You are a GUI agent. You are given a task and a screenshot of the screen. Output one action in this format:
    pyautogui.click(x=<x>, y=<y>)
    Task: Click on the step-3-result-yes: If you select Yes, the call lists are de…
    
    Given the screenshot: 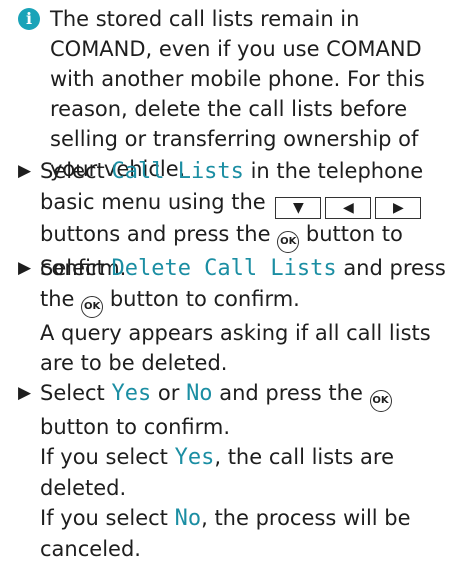 What is the action you would take?
    pyautogui.click(x=217, y=472)
    